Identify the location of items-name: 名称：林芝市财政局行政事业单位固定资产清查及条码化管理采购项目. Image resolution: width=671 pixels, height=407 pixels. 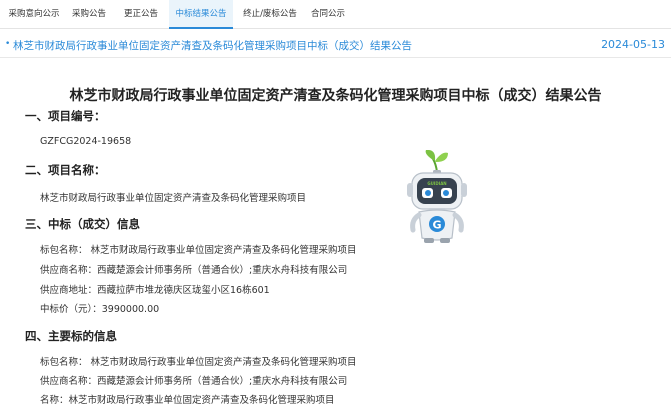
(187, 400).